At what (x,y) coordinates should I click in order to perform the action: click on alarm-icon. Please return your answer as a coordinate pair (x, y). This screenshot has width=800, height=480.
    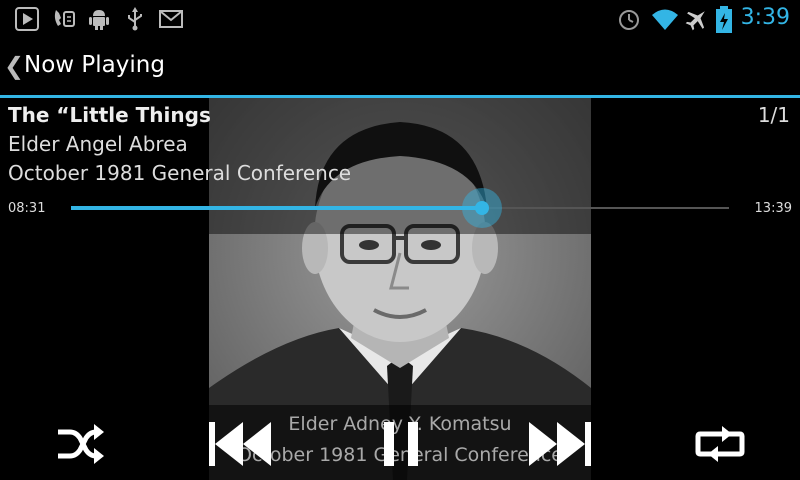
    Looking at the image, I should click on (629, 20).